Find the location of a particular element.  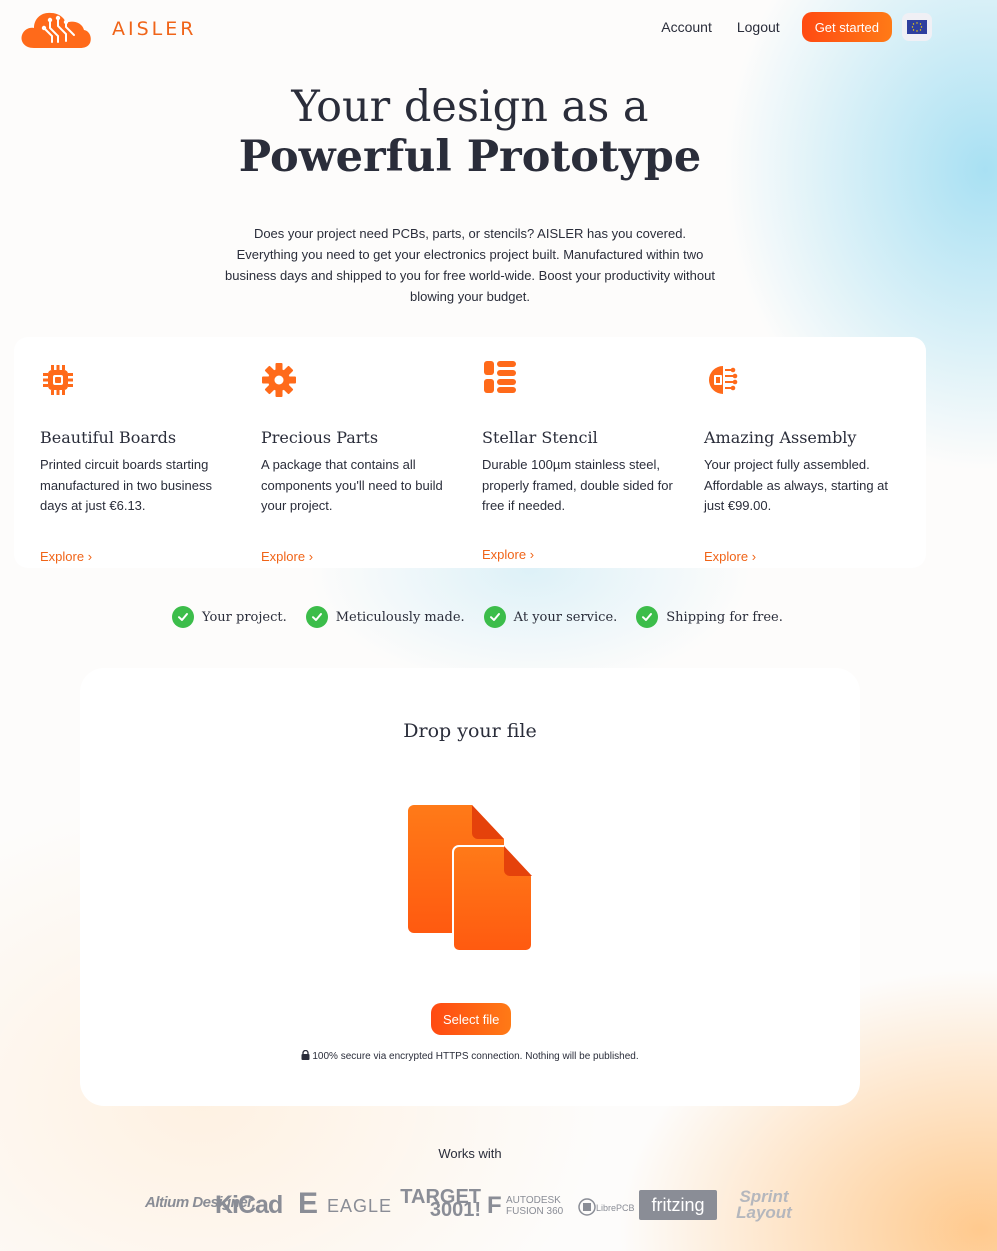

benefit-label: Your project. is located at coordinates (244, 617).